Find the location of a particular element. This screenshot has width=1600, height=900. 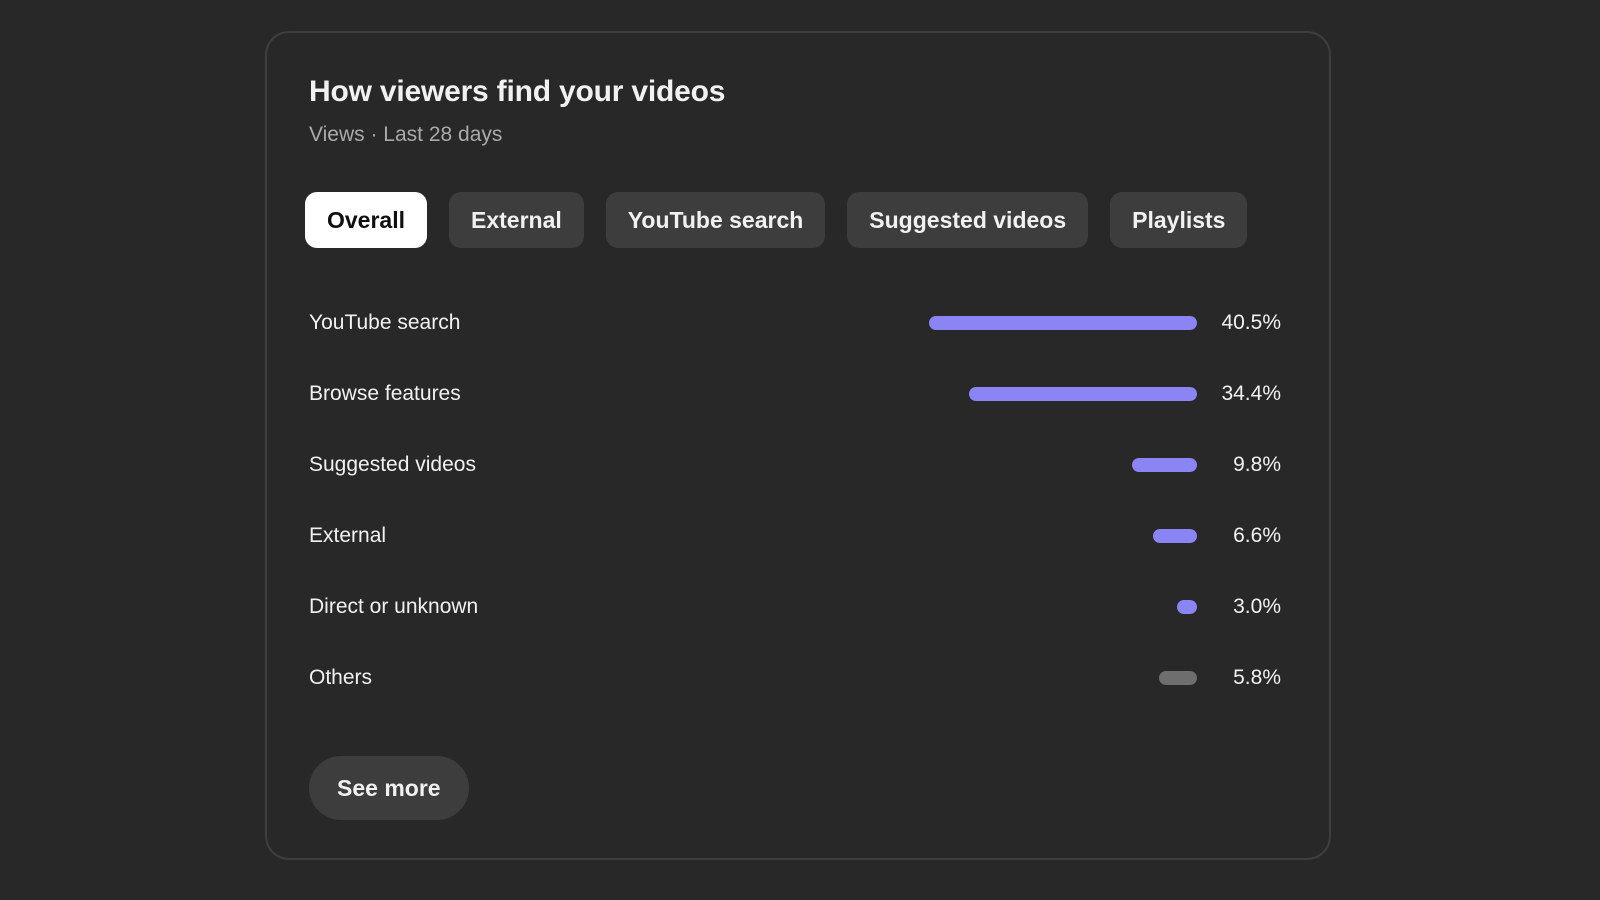

source-row-direct-or-unknown: Direct or unknown 3.0% is located at coordinates (795, 606).